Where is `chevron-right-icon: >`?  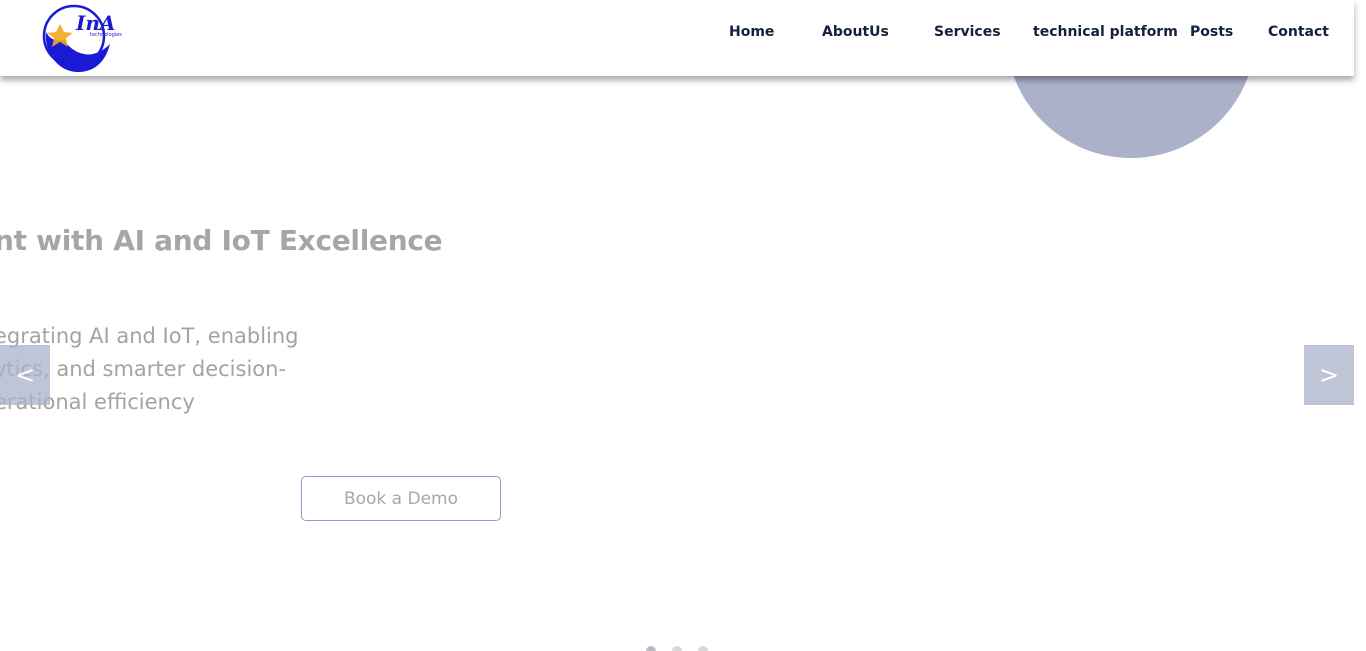 chevron-right-icon: > is located at coordinates (1329, 375).